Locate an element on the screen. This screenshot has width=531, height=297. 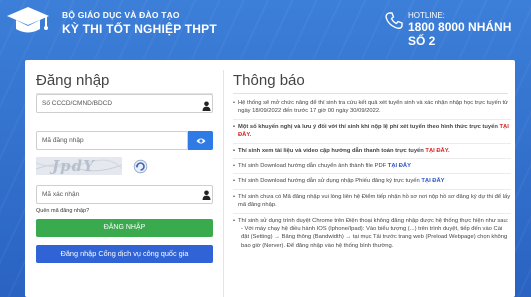
show-password-button is located at coordinates (200, 140).